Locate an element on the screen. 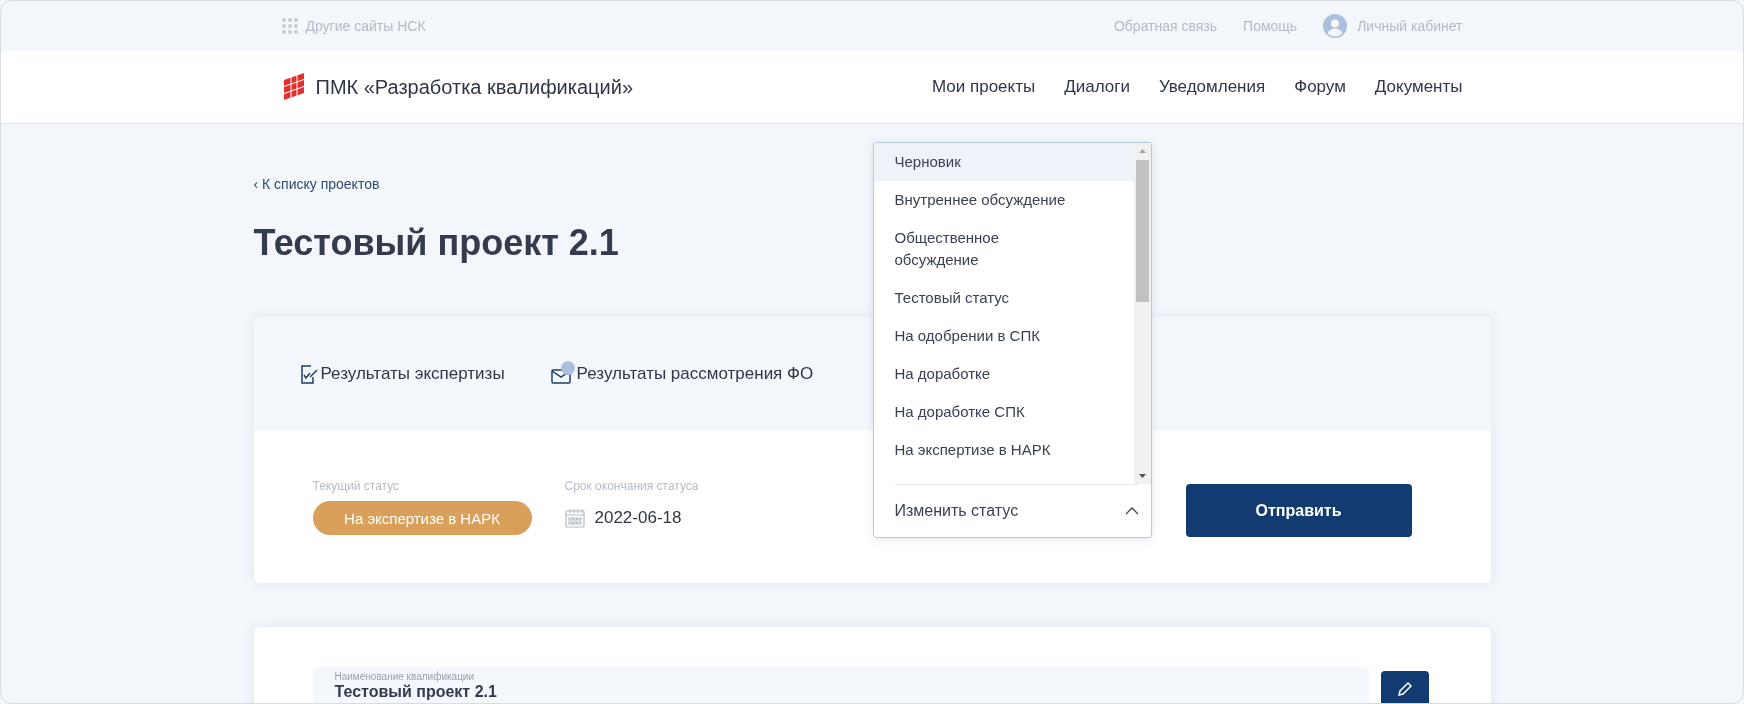  pencil-icon is located at coordinates (1404, 689).